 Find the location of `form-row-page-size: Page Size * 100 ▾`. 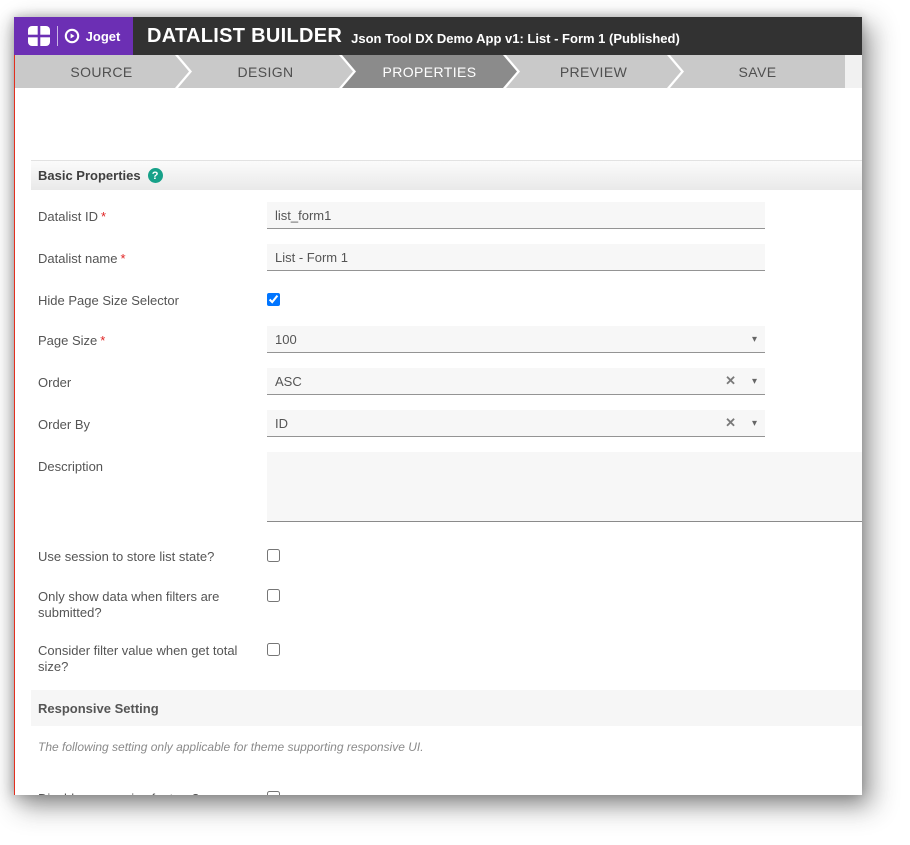

form-row-page-size: Page Size * 100 ▾ is located at coordinates (450, 339).